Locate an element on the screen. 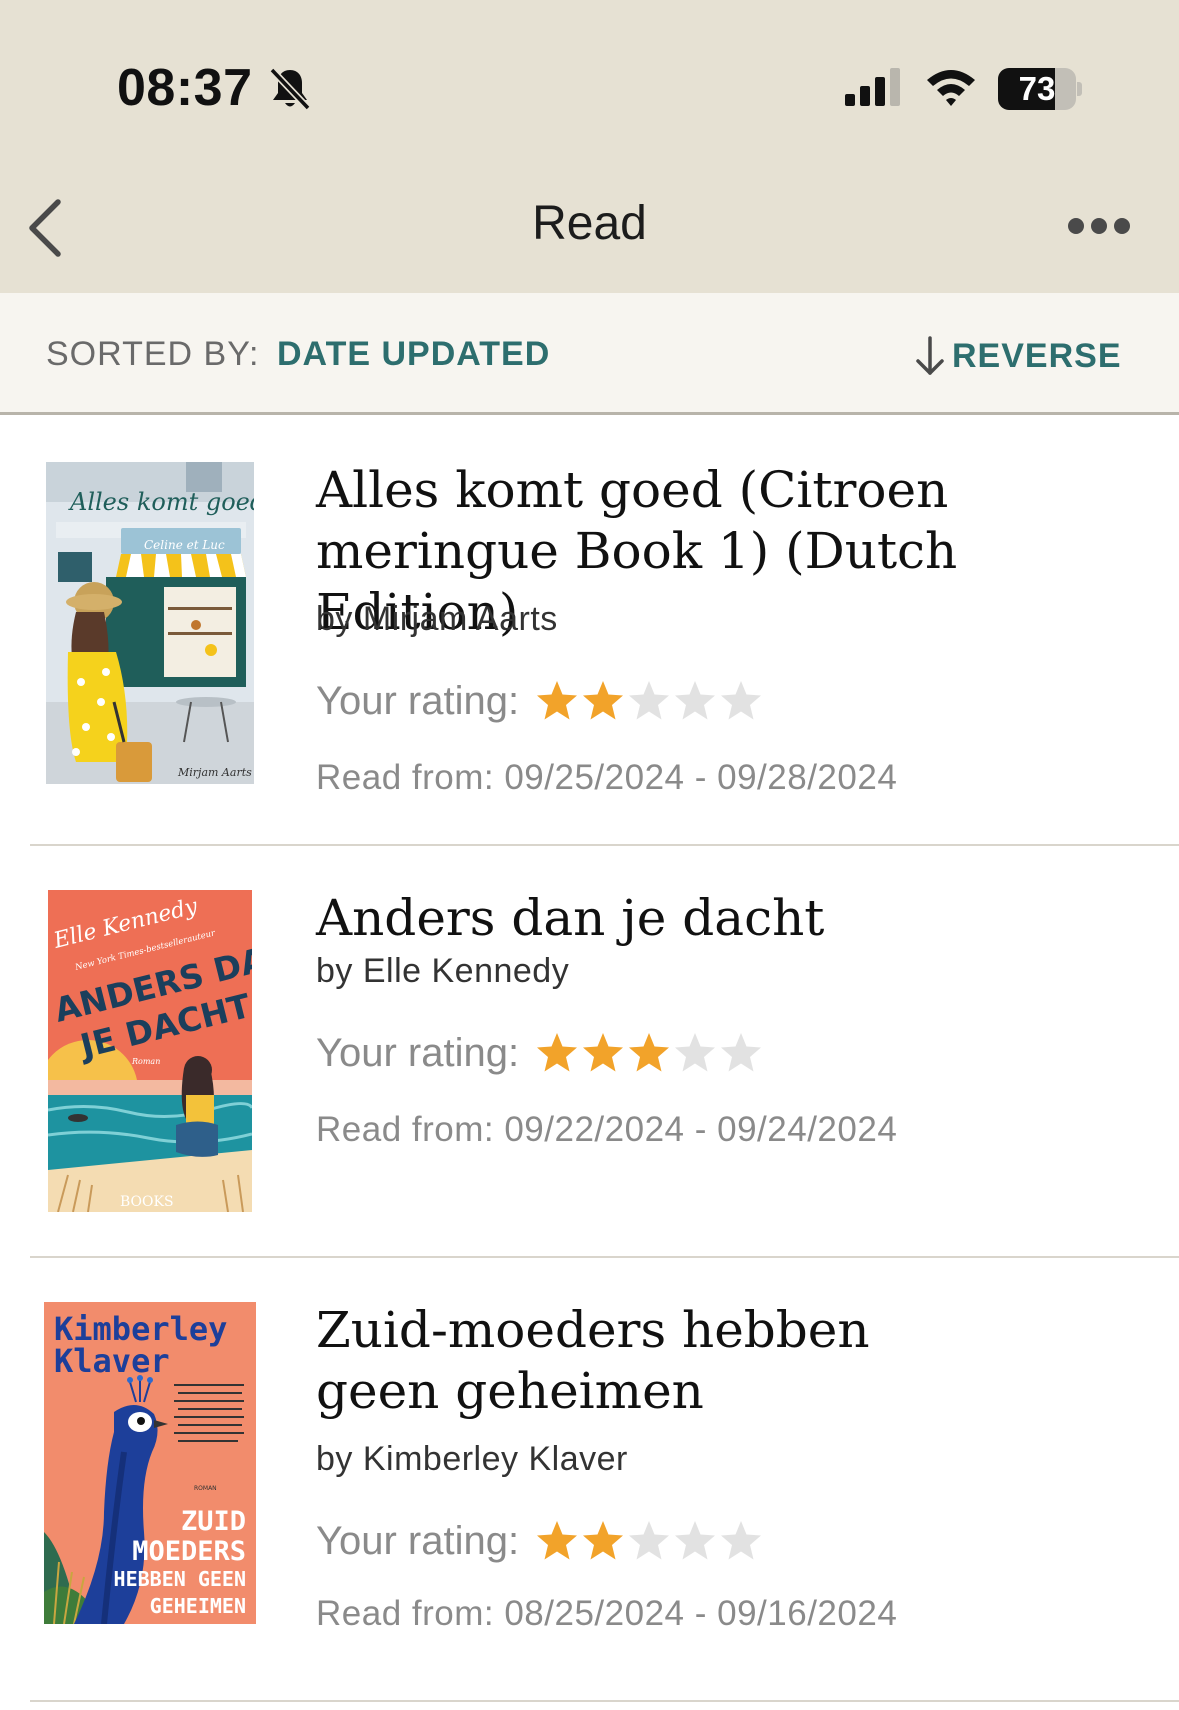 This screenshot has width=1179, height=1710. battery-body: 73 is located at coordinates (1037, 89).